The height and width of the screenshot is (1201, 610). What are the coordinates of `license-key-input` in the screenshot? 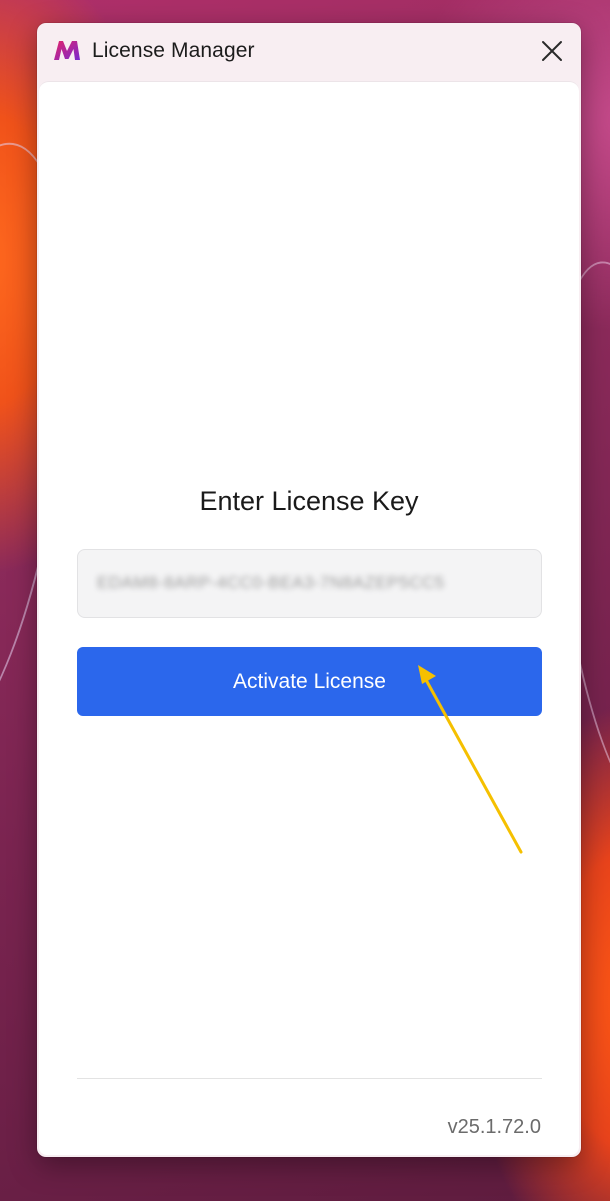 It's located at (309, 583).